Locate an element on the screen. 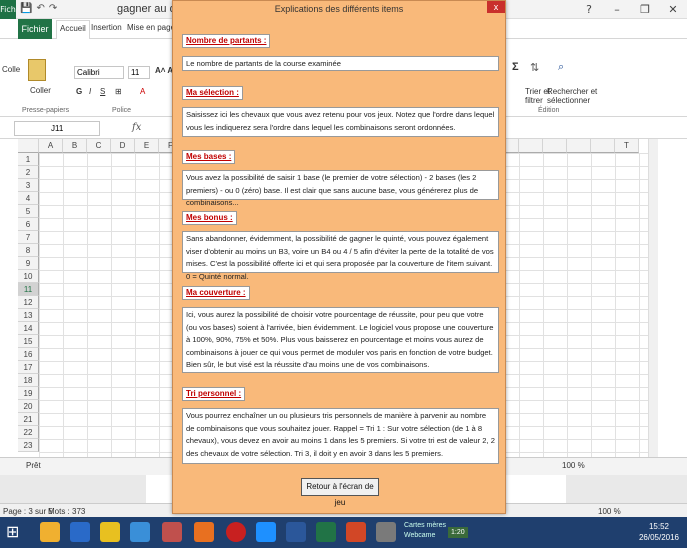  name-box: J11 is located at coordinates (57, 128).